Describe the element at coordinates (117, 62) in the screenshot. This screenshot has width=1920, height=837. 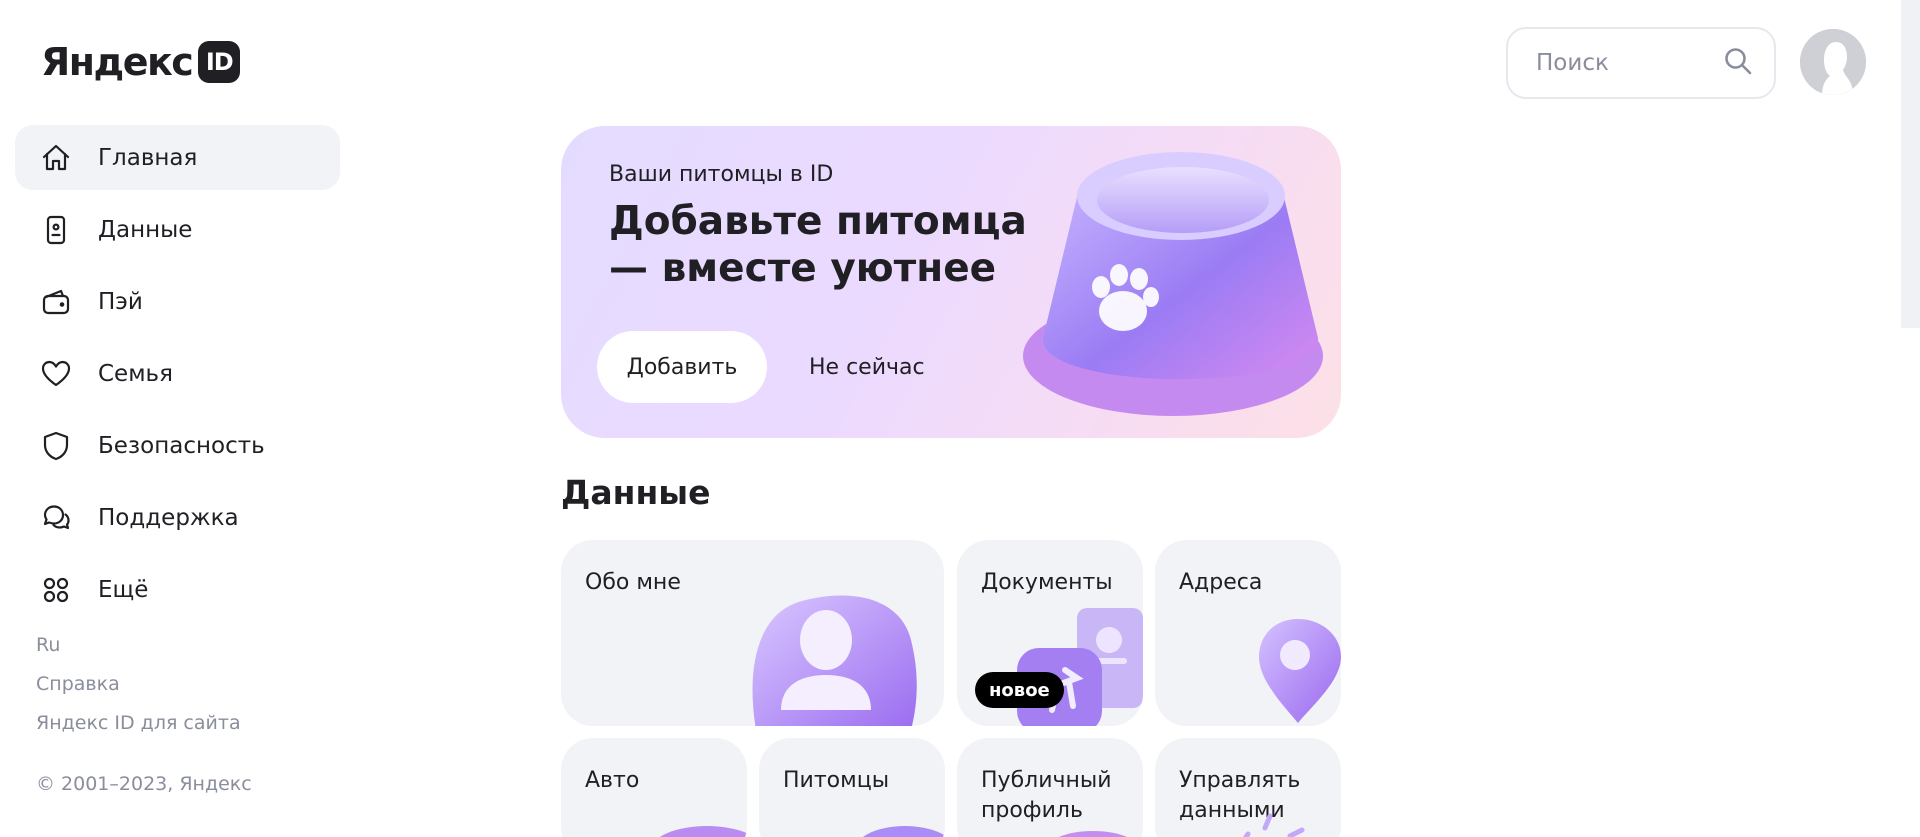
I see `logo-wordmark: Яндекс` at that location.